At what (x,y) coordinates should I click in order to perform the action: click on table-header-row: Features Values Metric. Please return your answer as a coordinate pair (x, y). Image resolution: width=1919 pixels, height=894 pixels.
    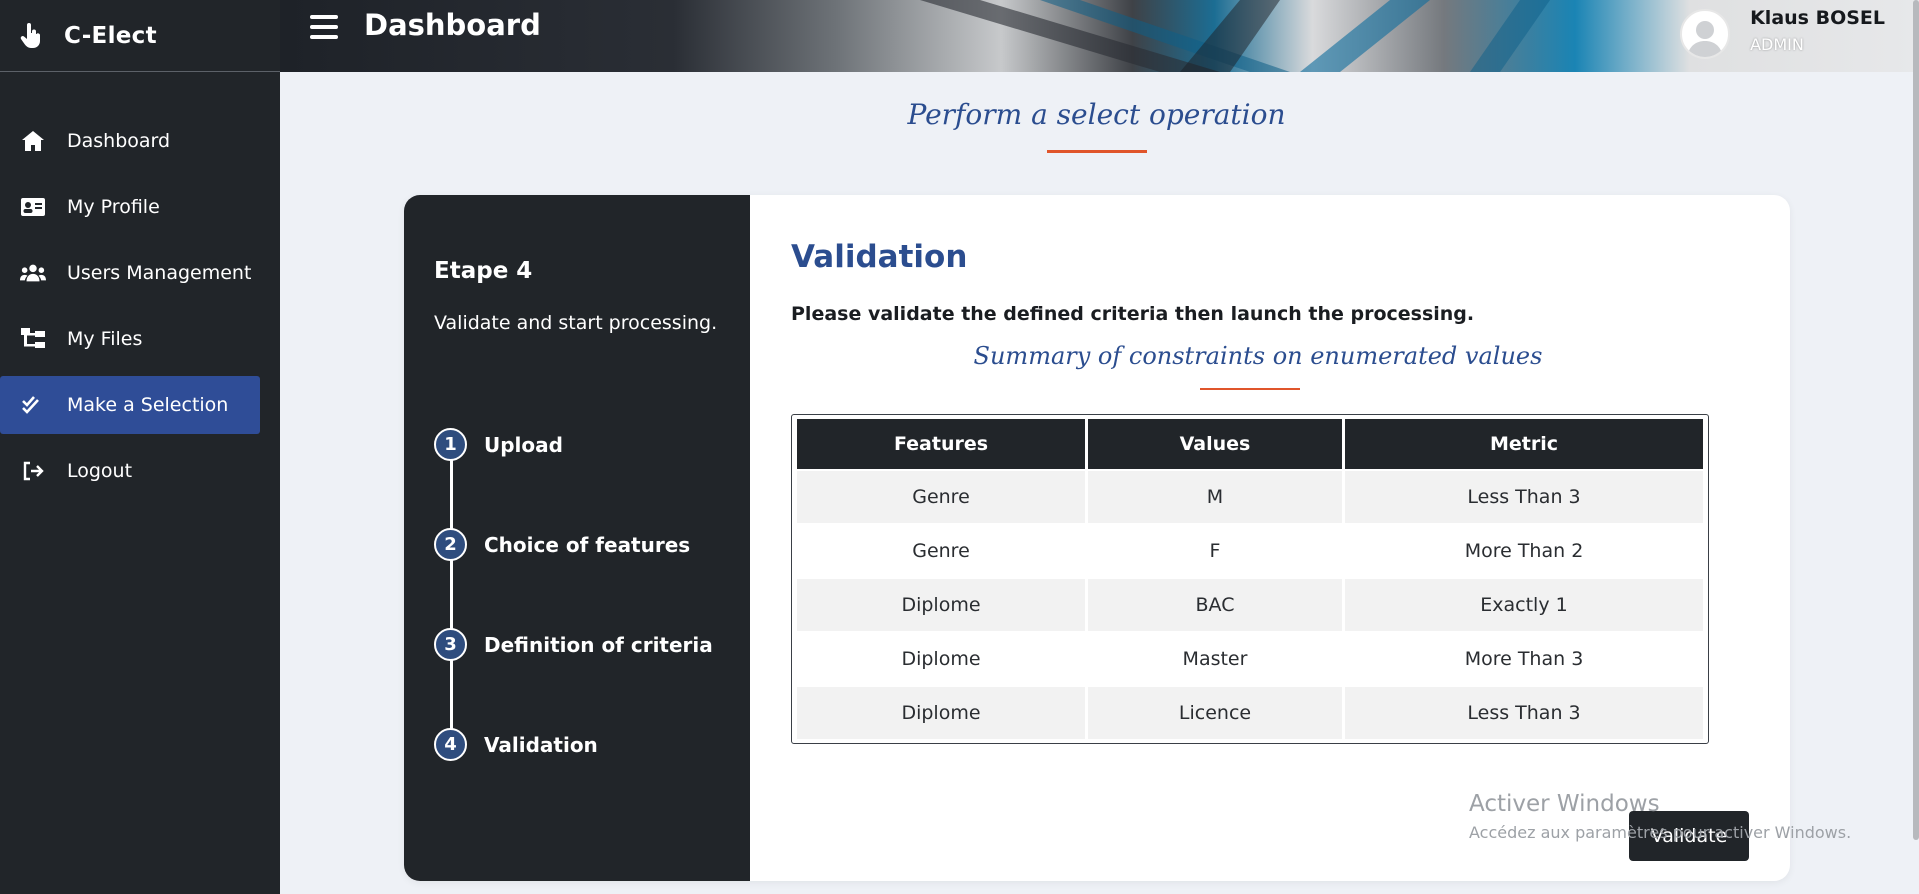
    Looking at the image, I should click on (1250, 444).